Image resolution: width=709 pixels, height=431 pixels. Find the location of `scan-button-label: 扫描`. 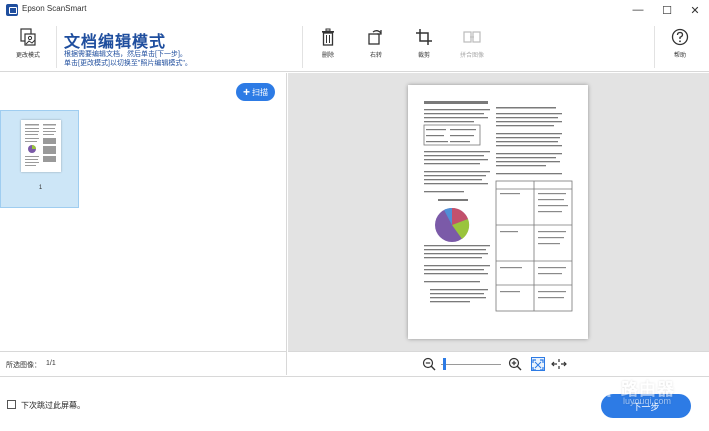

scan-button-label: 扫描 is located at coordinates (260, 92).